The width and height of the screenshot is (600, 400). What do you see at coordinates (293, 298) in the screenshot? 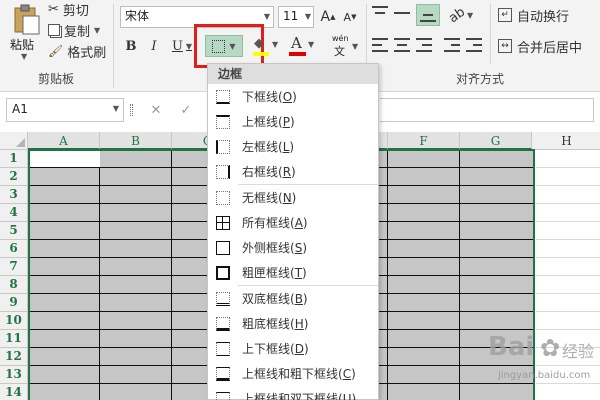
I see `border-menu-item: 双底框线(B)` at bounding box center [293, 298].